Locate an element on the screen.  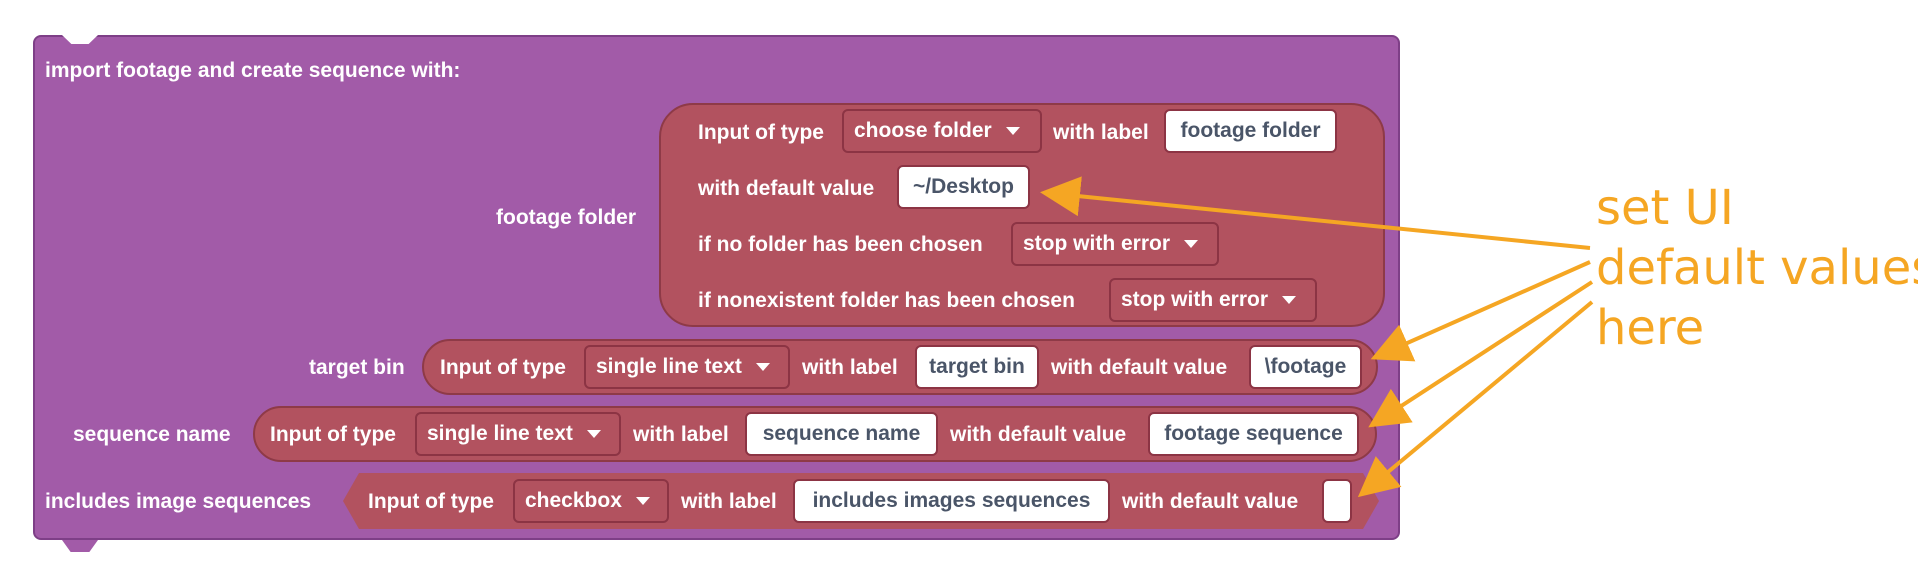
arrow-to-sequence-name-default is located at coordinates (1481, 354).